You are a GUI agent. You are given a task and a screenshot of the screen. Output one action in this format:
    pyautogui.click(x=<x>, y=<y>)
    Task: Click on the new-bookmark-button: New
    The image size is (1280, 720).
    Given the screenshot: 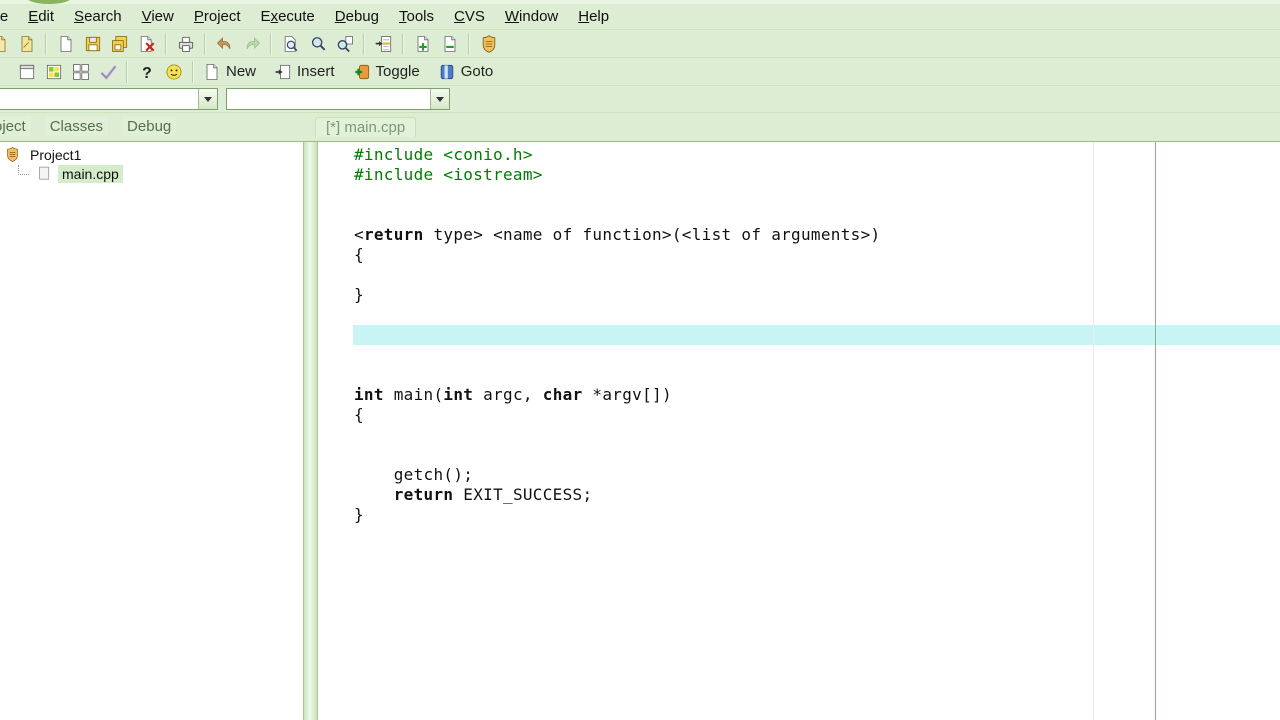 What is the action you would take?
    pyautogui.click(x=230, y=72)
    